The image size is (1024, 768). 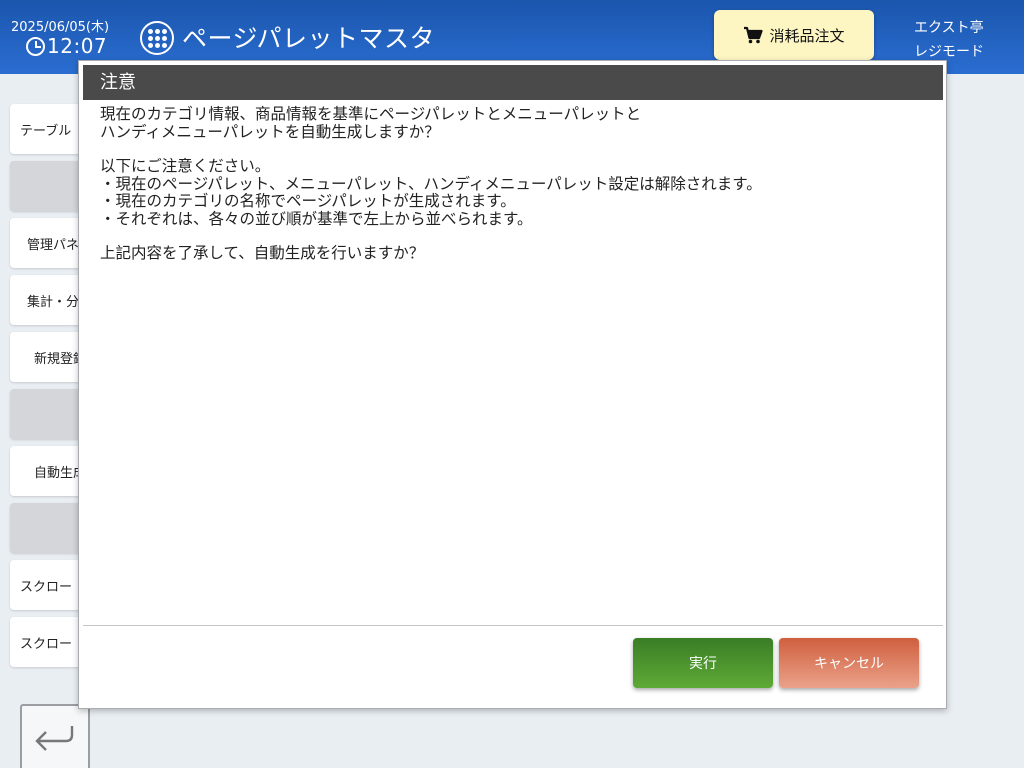 What do you see at coordinates (53, 302) in the screenshot?
I see `sidebar-item-label: 集計・分` at bounding box center [53, 302].